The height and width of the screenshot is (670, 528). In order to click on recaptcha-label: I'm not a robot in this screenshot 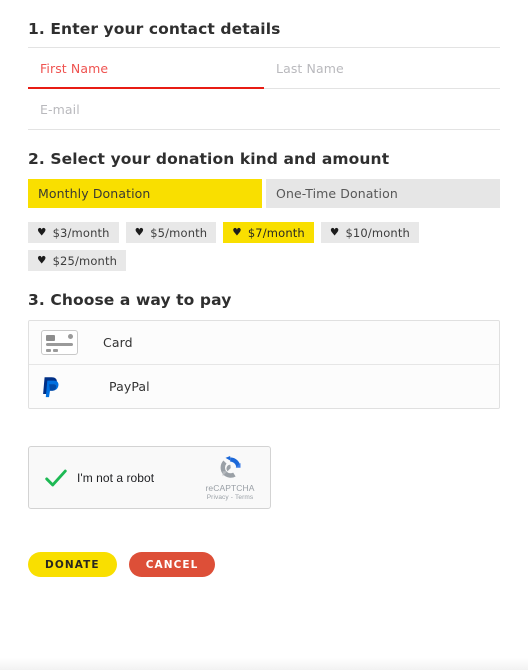, I will do `click(116, 477)`.